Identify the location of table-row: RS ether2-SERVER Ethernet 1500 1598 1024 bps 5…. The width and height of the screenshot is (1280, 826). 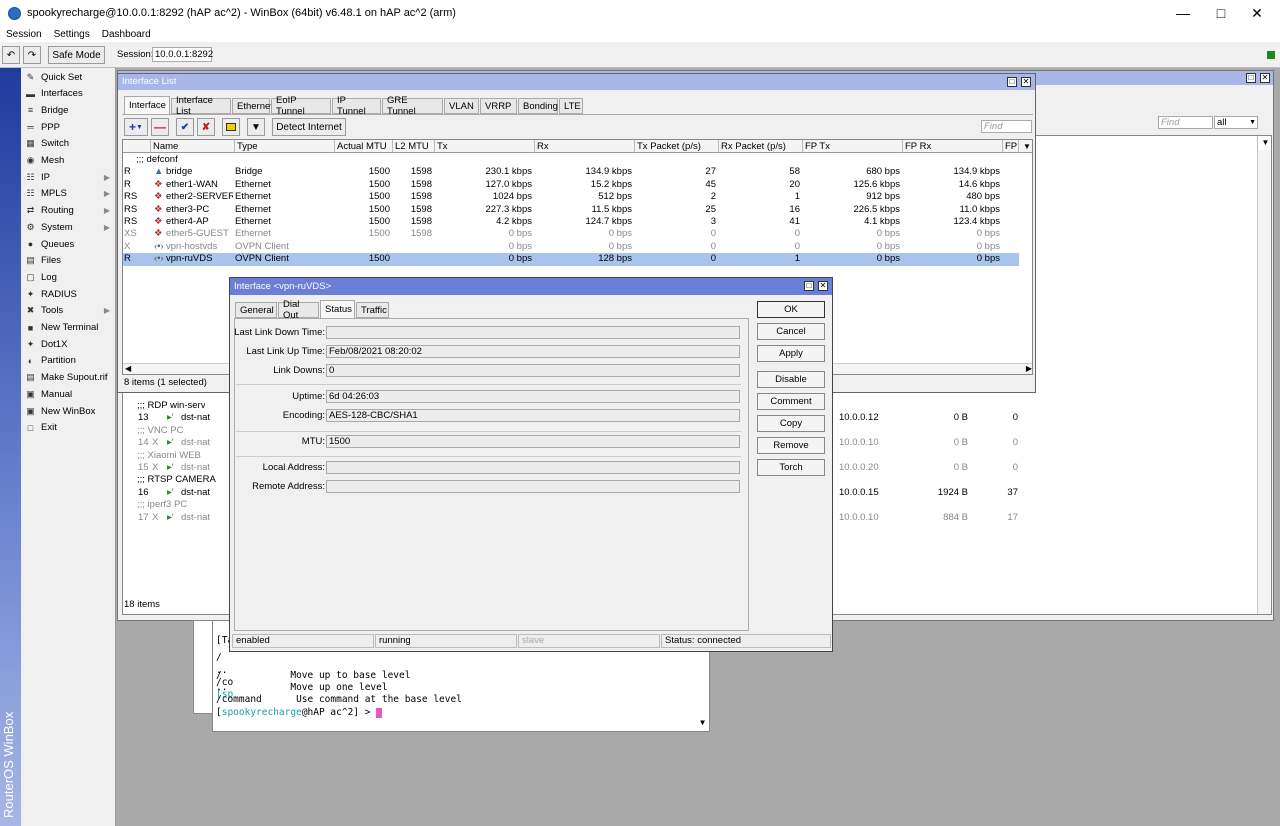
(571, 197).